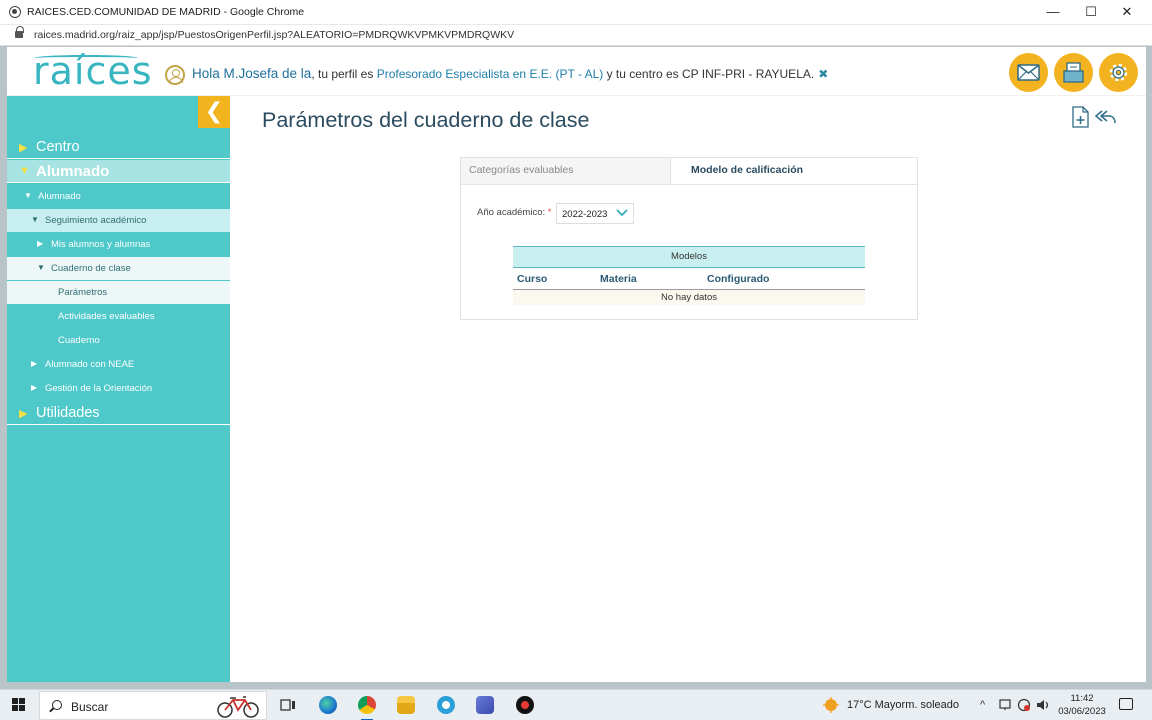 This screenshot has height=720, width=1152. I want to click on notifications-icon, so click(1126, 704).